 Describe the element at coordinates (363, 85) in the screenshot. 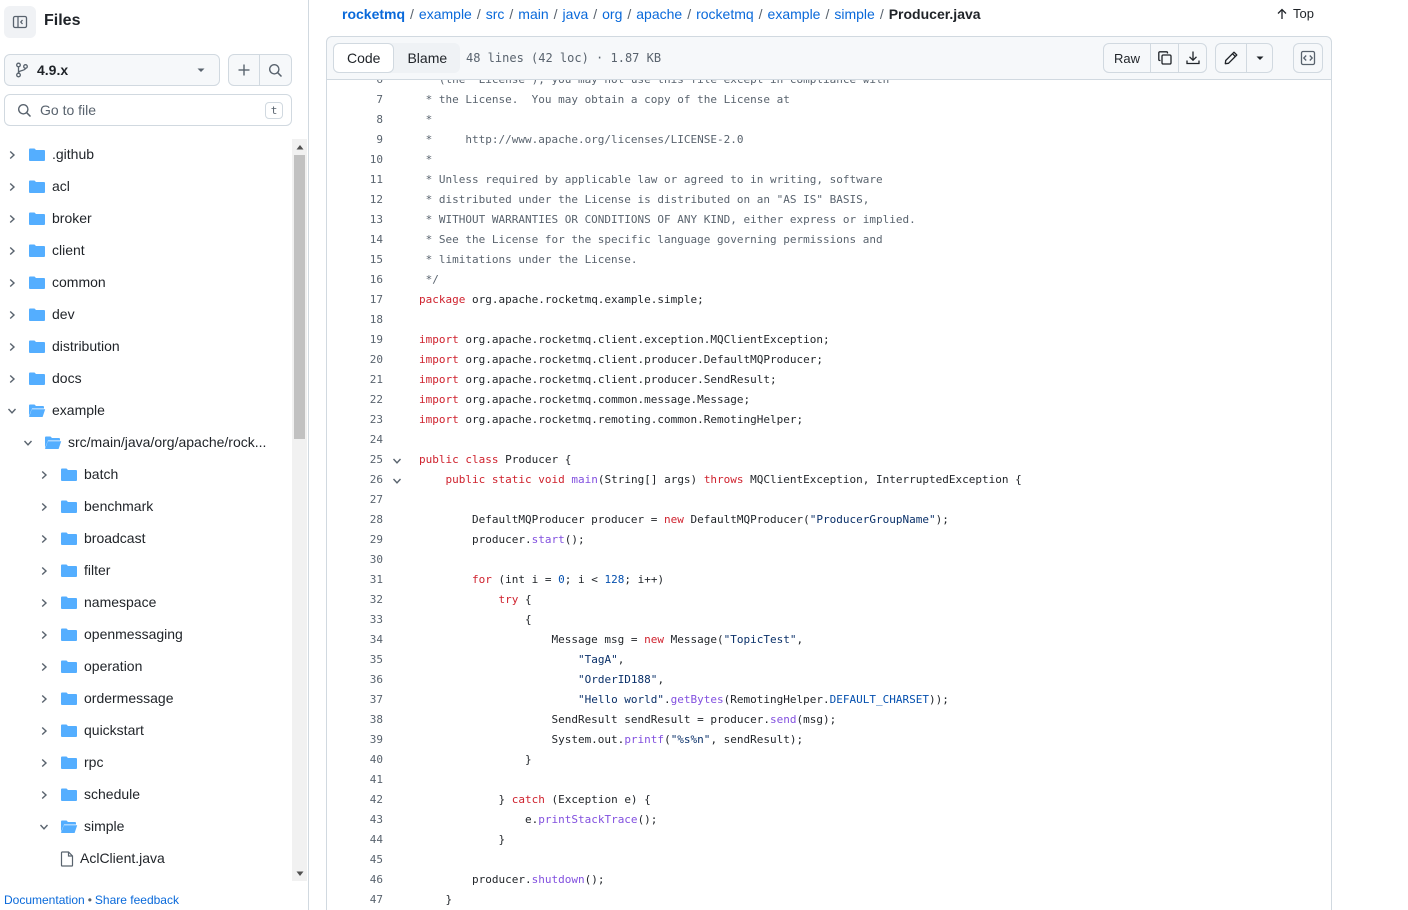

I see `line-number: 6` at that location.